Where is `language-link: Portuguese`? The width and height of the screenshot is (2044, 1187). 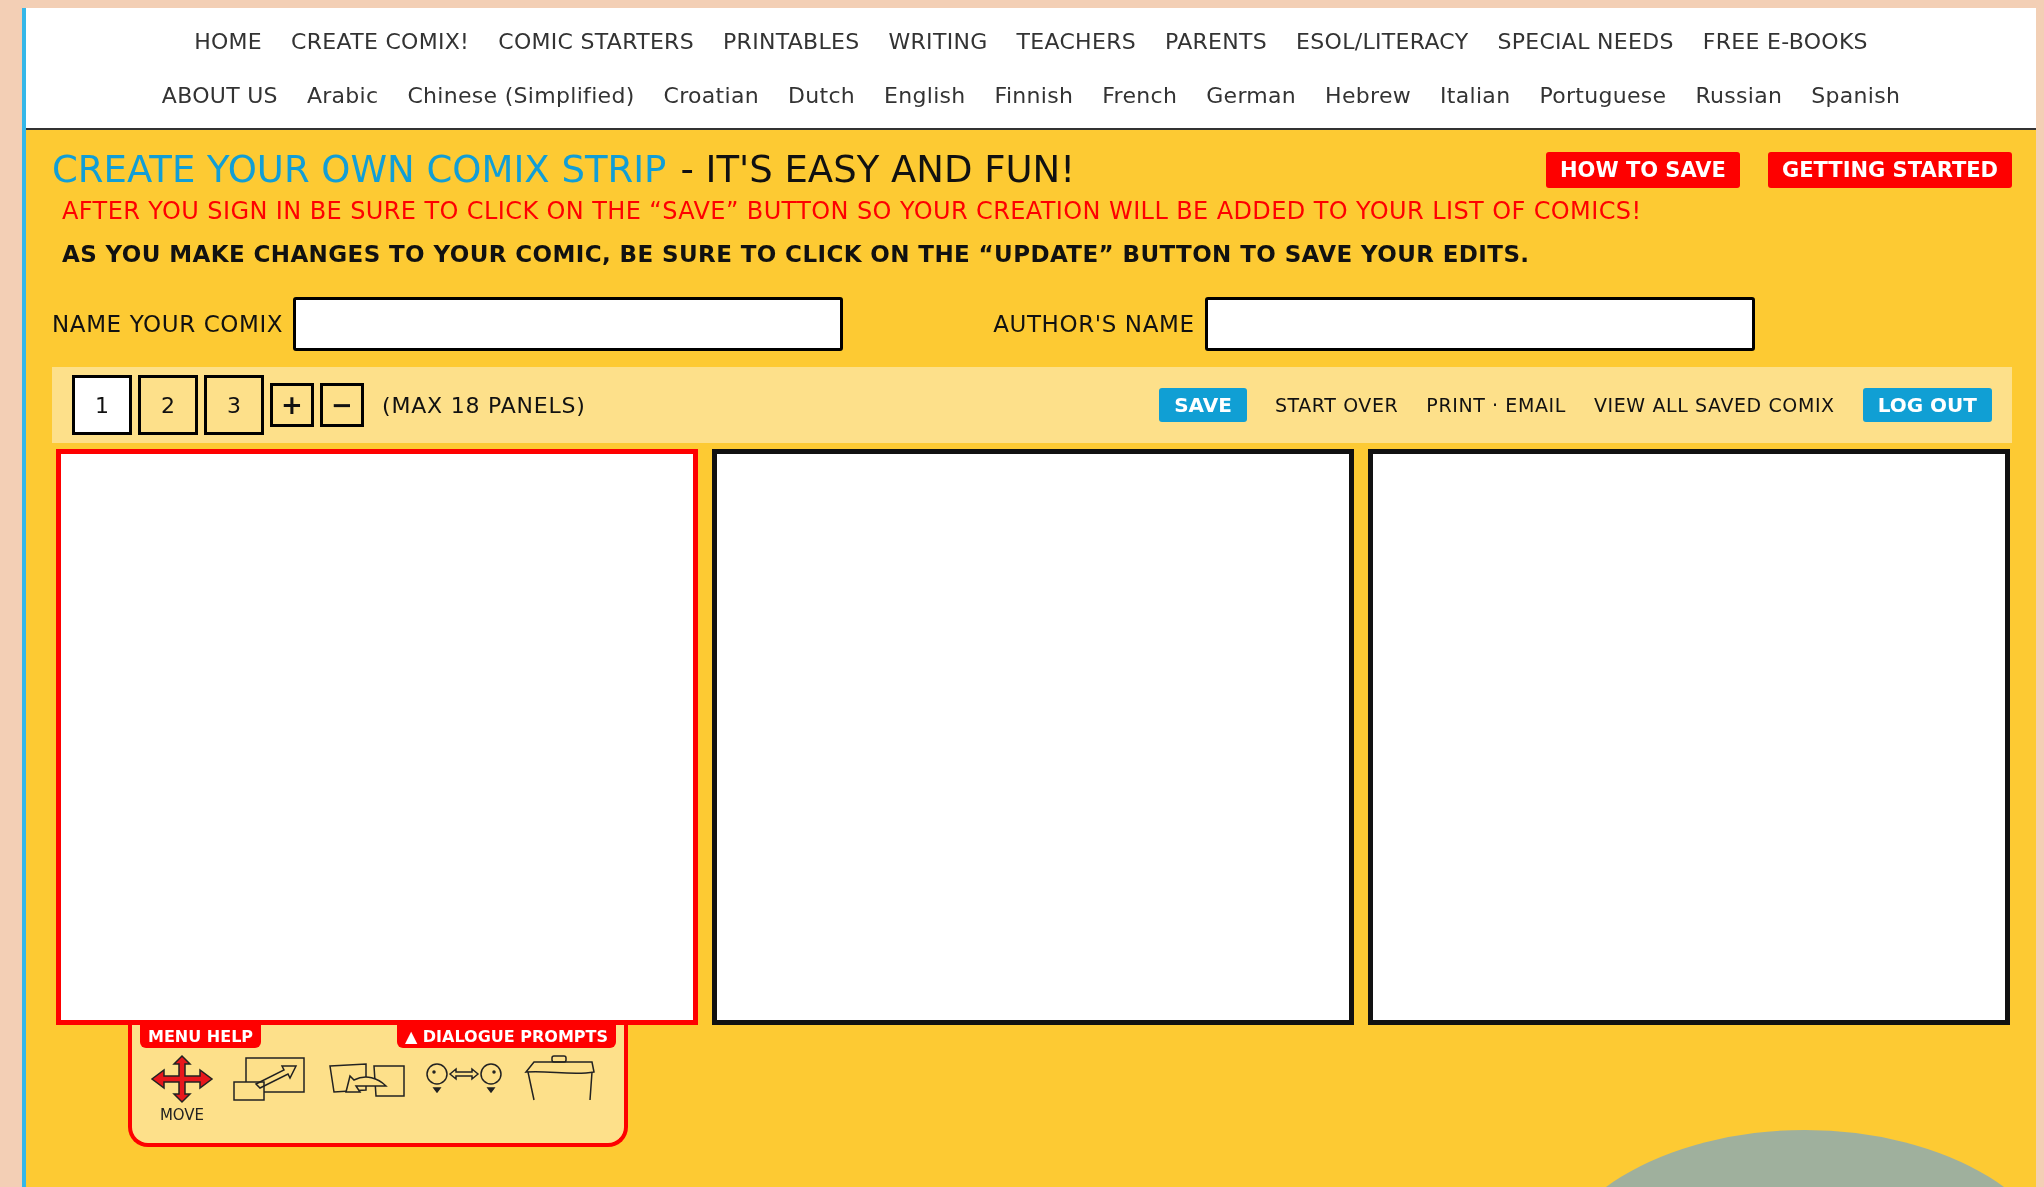 language-link: Portuguese is located at coordinates (1603, 95).